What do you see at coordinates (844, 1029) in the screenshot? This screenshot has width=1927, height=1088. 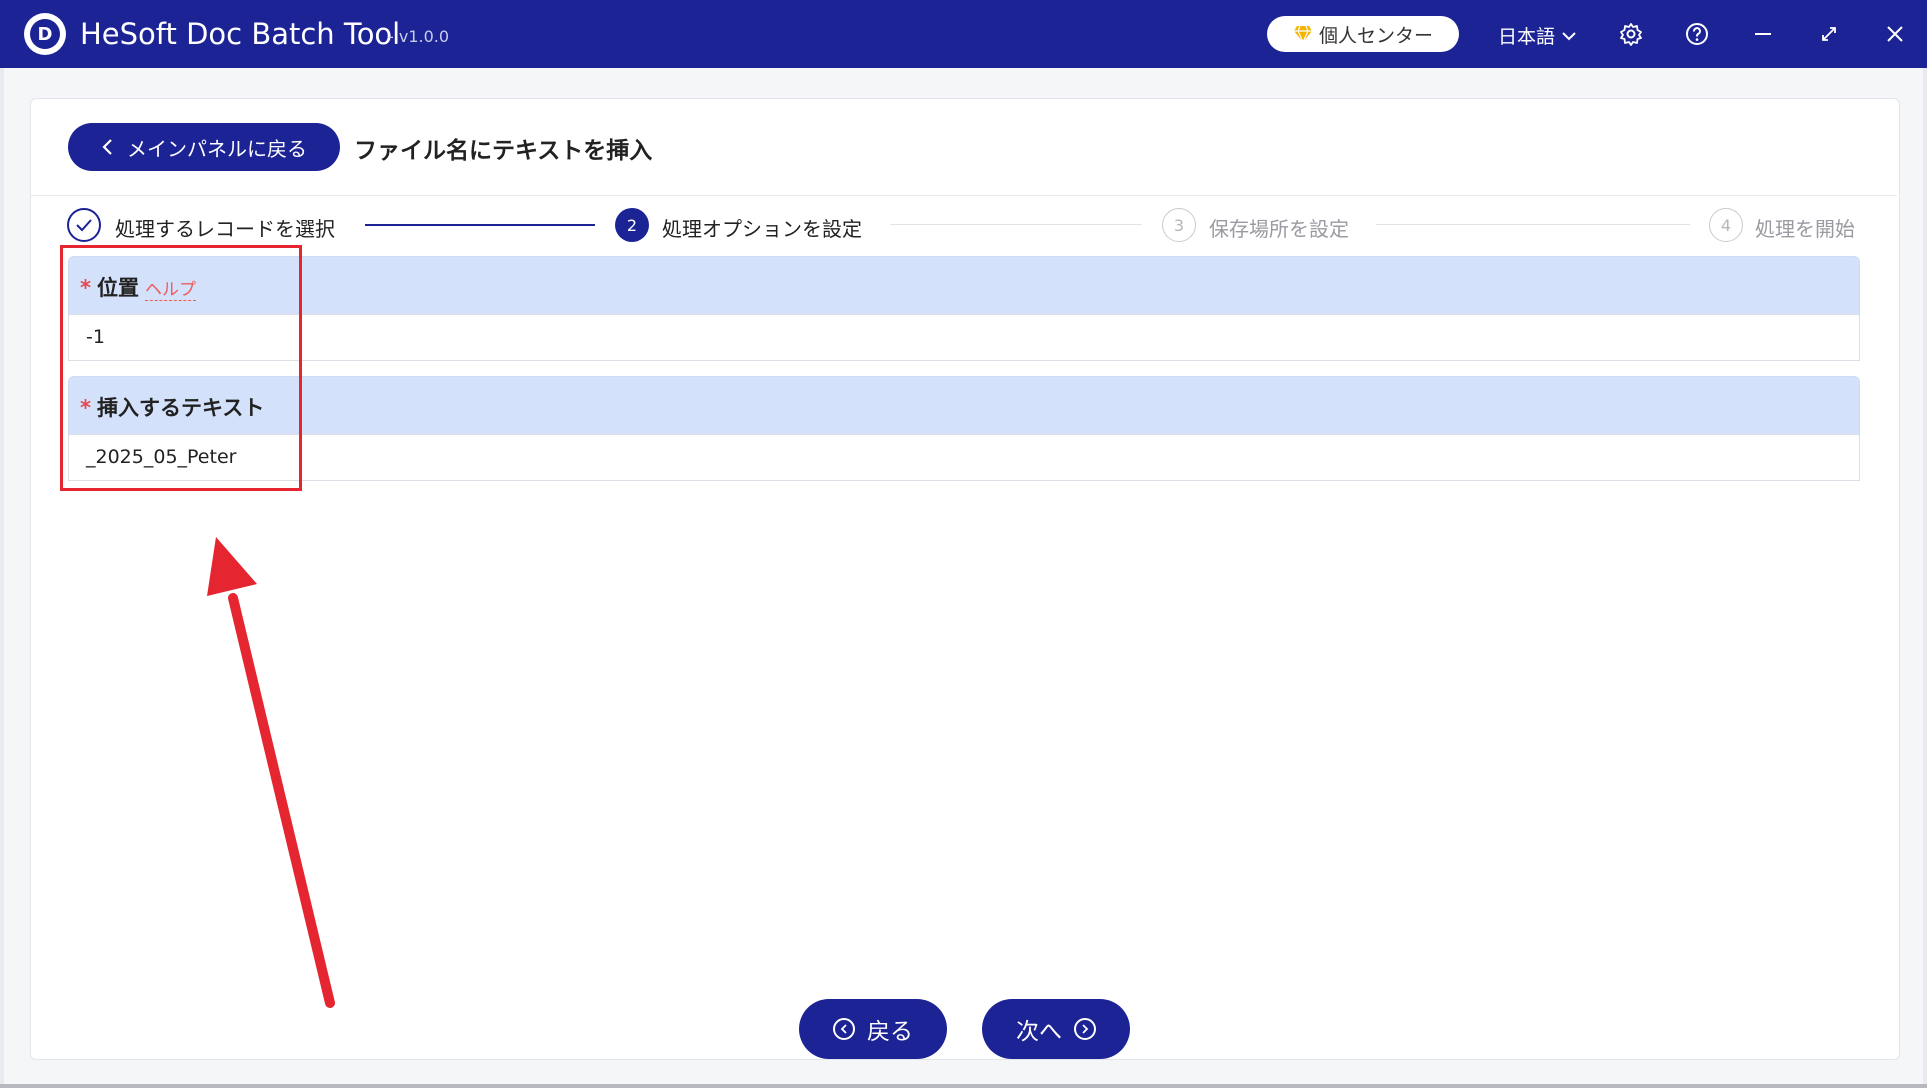 I see `chevron-left-circle-icon` at bounding box center [844, 1029].